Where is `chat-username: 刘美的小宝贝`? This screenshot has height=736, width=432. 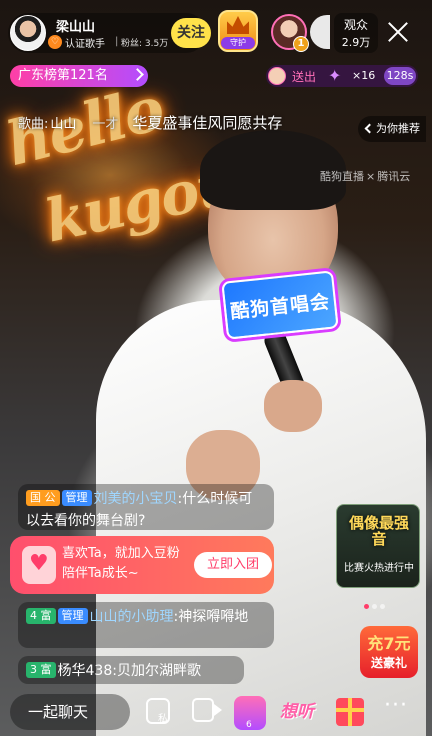
chat-username: 刘美的小宝贝 is located at coordinates (136, 499).